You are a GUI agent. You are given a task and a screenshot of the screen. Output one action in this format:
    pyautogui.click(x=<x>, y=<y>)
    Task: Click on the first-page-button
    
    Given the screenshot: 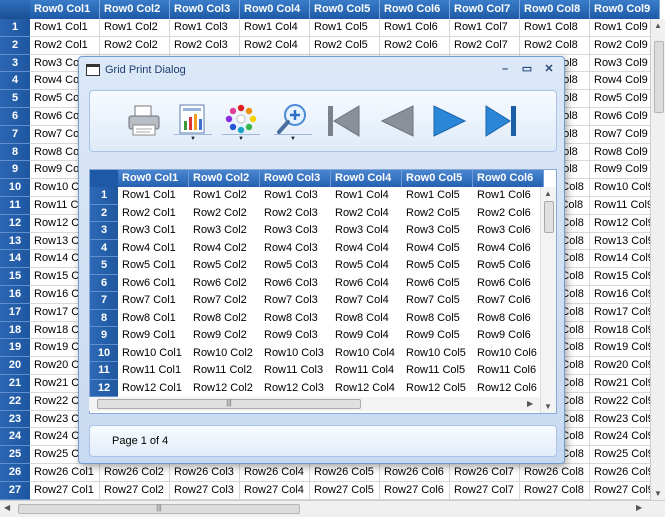 What is the action you would take?
    pyautogui.click(x=343, y=121)
    